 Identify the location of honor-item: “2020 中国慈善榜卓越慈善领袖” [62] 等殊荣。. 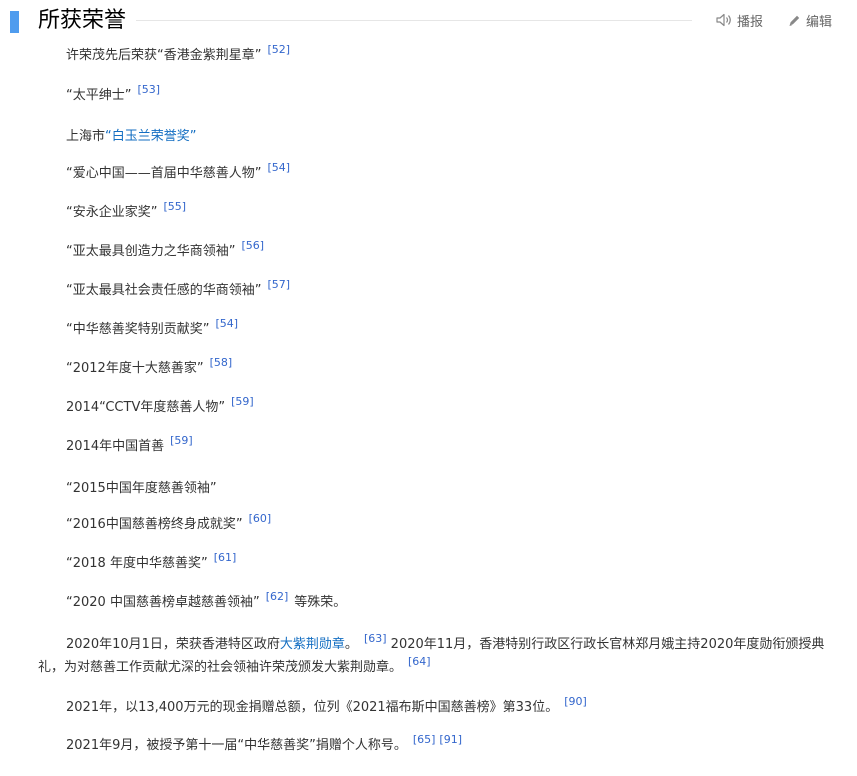
(206, 601).